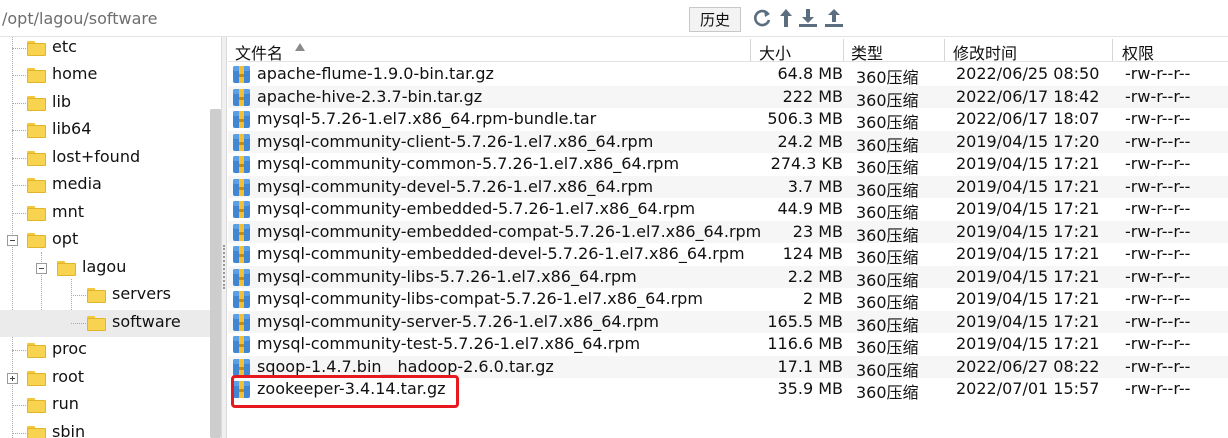 Image resolution: width=1228 pixels, height=438 pixels. What do you see at coordinates (1028, 141) in the screenshot?
I see `file-modified-time: 2019/04/15 17:20` at bounding box center [1028, 141].